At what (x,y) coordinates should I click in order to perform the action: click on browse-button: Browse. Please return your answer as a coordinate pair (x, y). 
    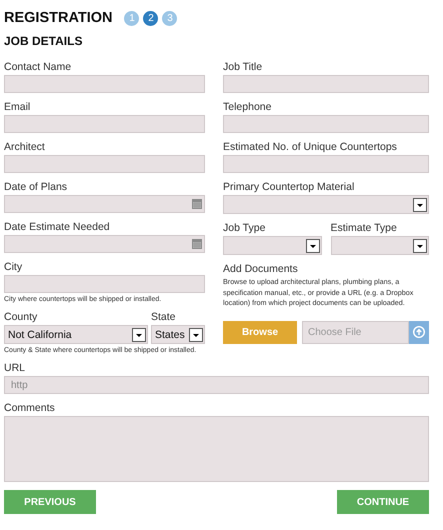
    Looking at the image, I should click on (260, 332).